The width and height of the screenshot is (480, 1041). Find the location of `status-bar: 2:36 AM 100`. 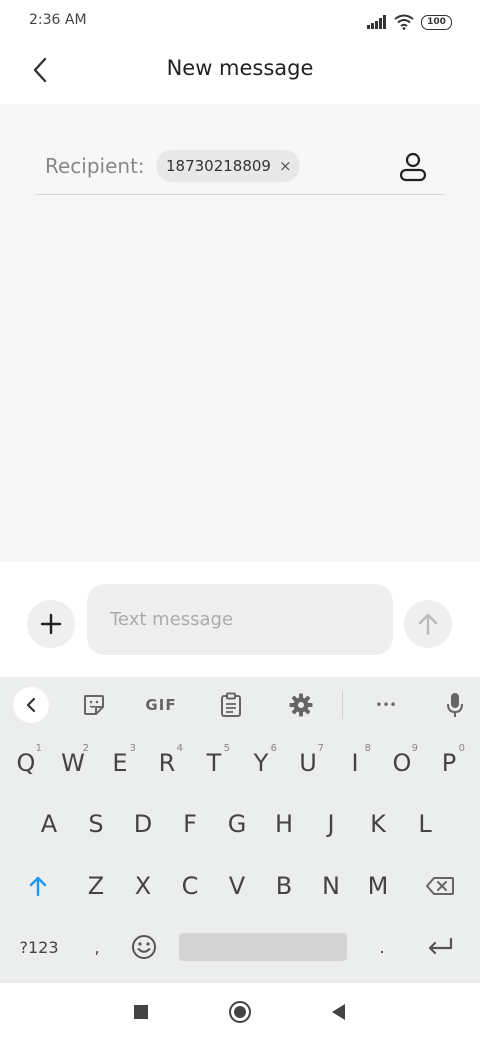

status-bar: 2:36 AM 100 is located at coordinates (240, 22).